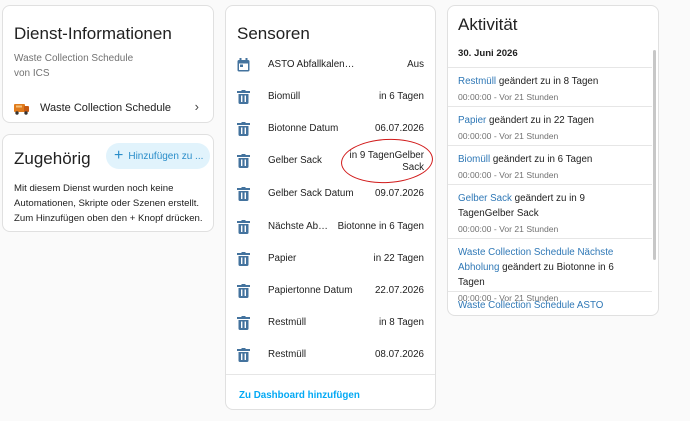 The width and height of the screenshot is (690, 421). I want to click on sensor-value: 08.07.2026, so click(399, 354).